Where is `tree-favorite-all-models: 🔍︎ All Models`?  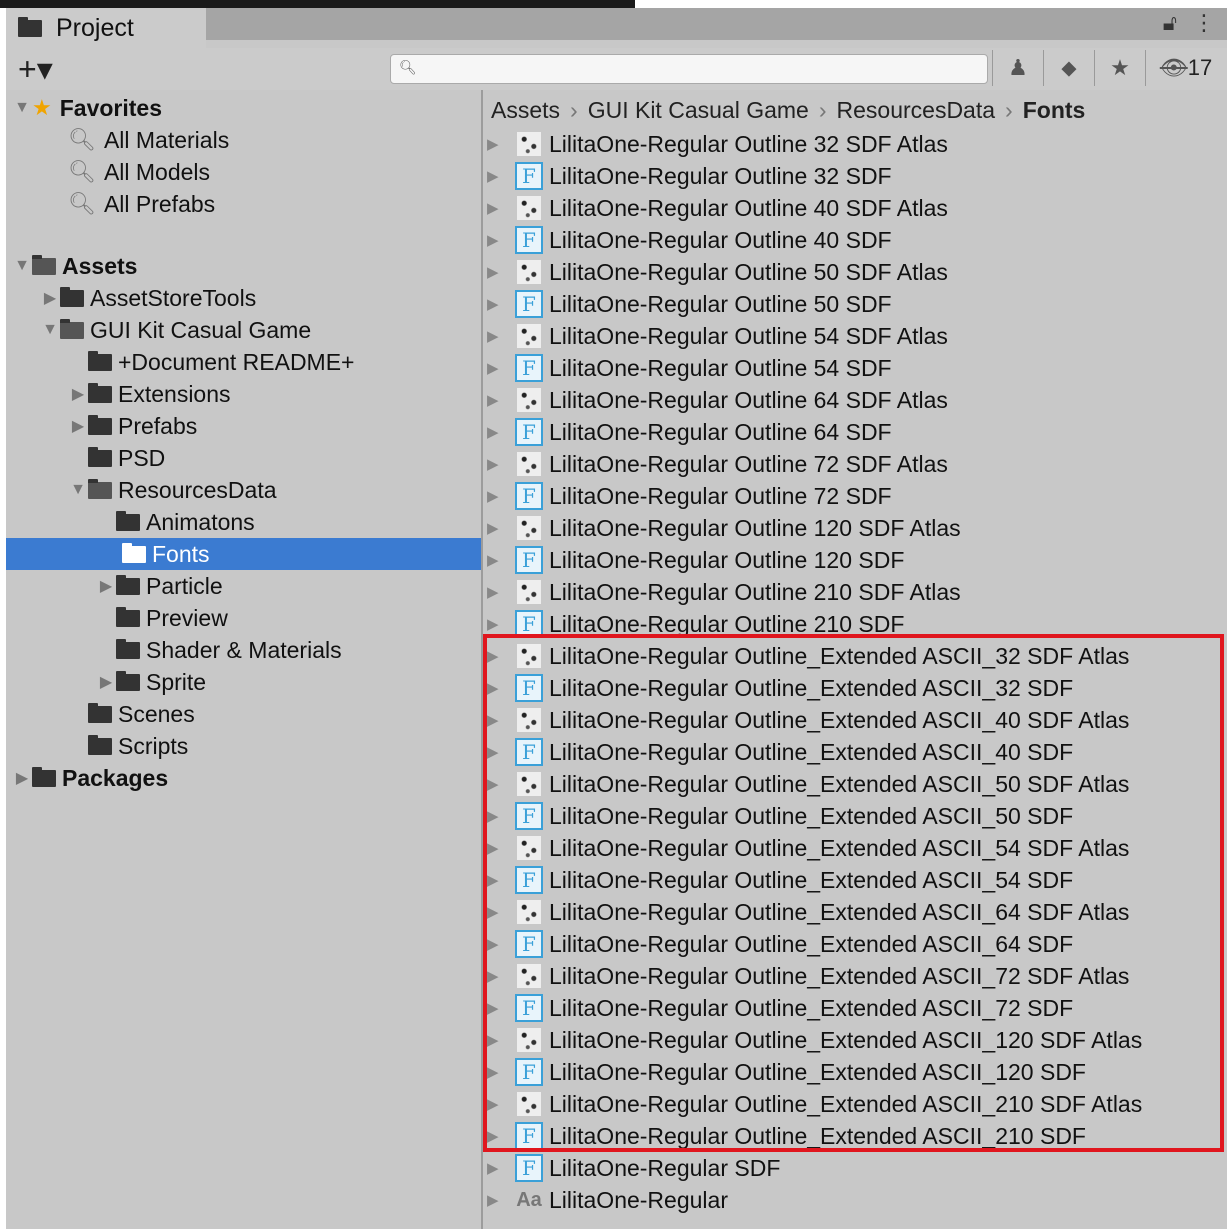
tree-favorite-all-models: 🔍︎ All Models is located at coordinates (139, 172).